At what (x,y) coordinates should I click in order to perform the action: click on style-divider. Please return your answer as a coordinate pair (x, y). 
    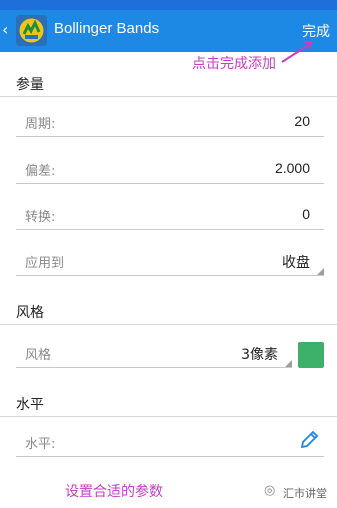
    Looking at the image, I should click on (168, 324).